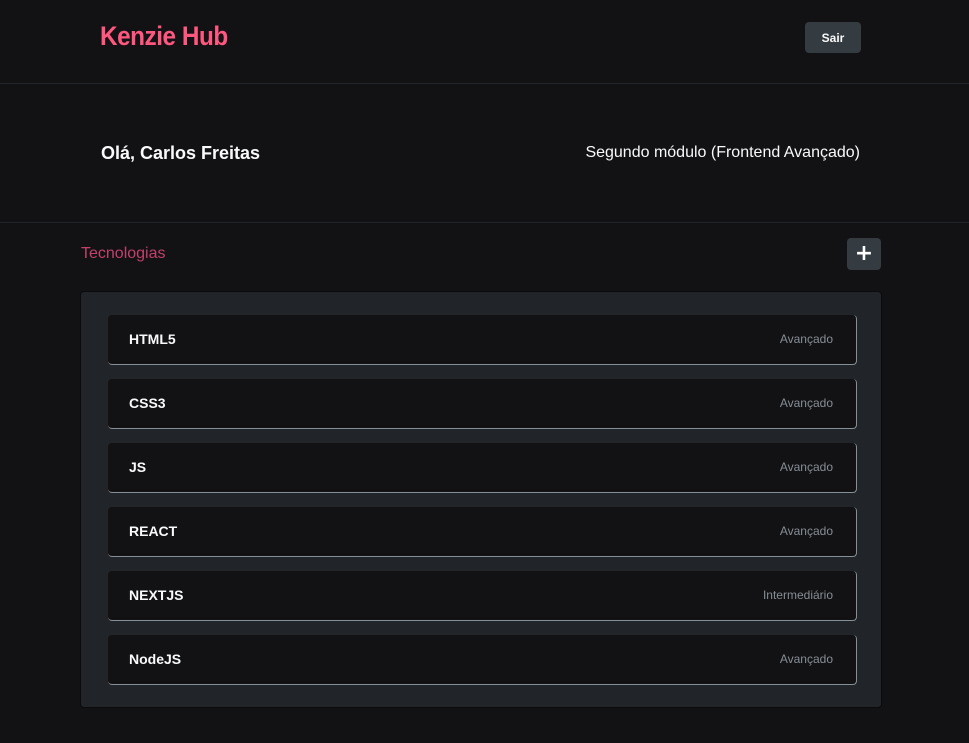  I want to click on tech-name: CSS3, so click(147, 403).